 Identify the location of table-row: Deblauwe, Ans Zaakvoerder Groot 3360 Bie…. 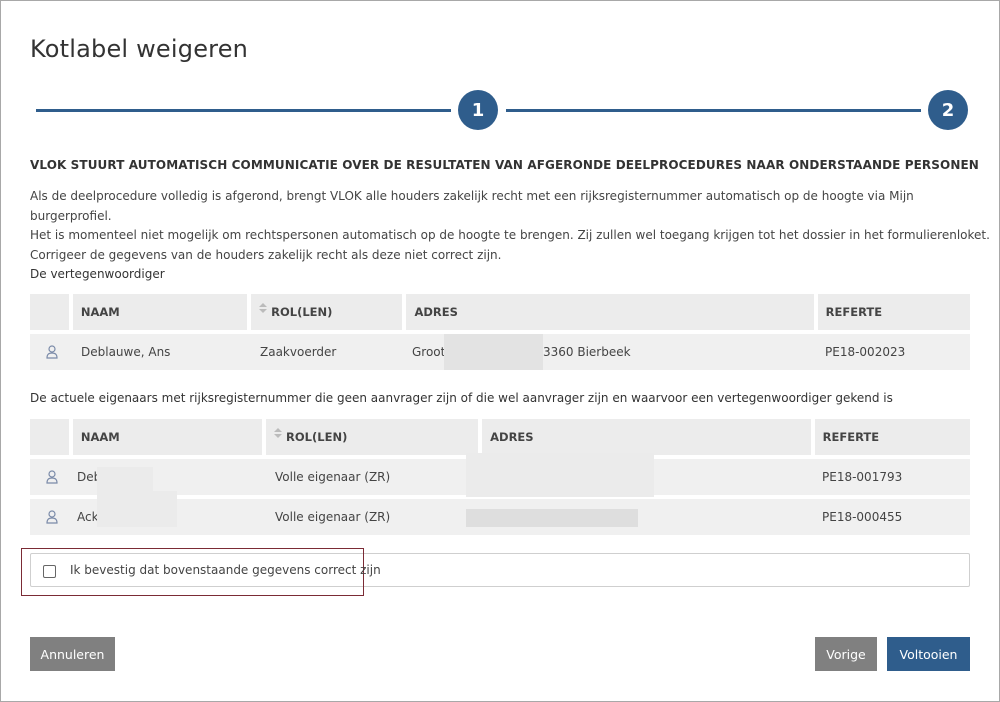
(500, 352).